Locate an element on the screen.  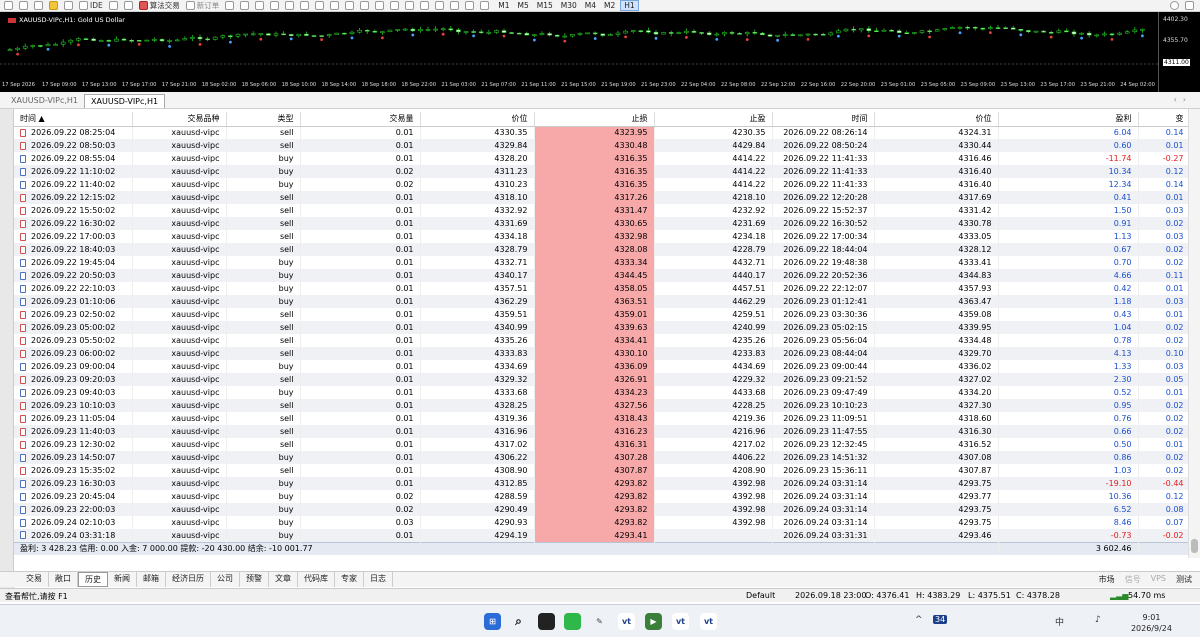
cursor-icon is located at coordinates (380, 5).